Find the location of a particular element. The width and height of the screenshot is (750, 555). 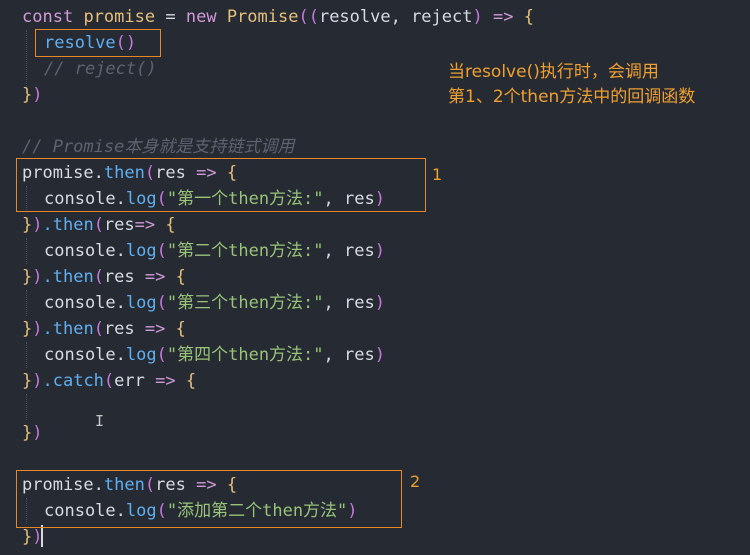

code-line-5: // Promise本身就是支持链式调用 is located at coordinates (158, 147).